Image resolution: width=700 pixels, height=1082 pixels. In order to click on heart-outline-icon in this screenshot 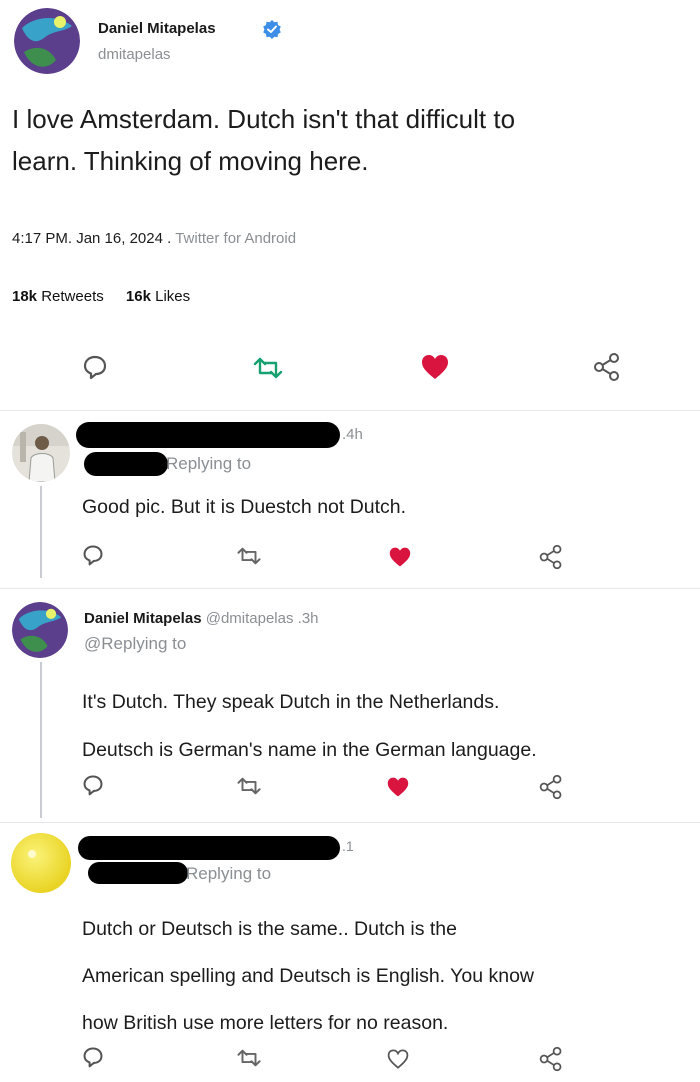, I will do `click(398, 1059)`.